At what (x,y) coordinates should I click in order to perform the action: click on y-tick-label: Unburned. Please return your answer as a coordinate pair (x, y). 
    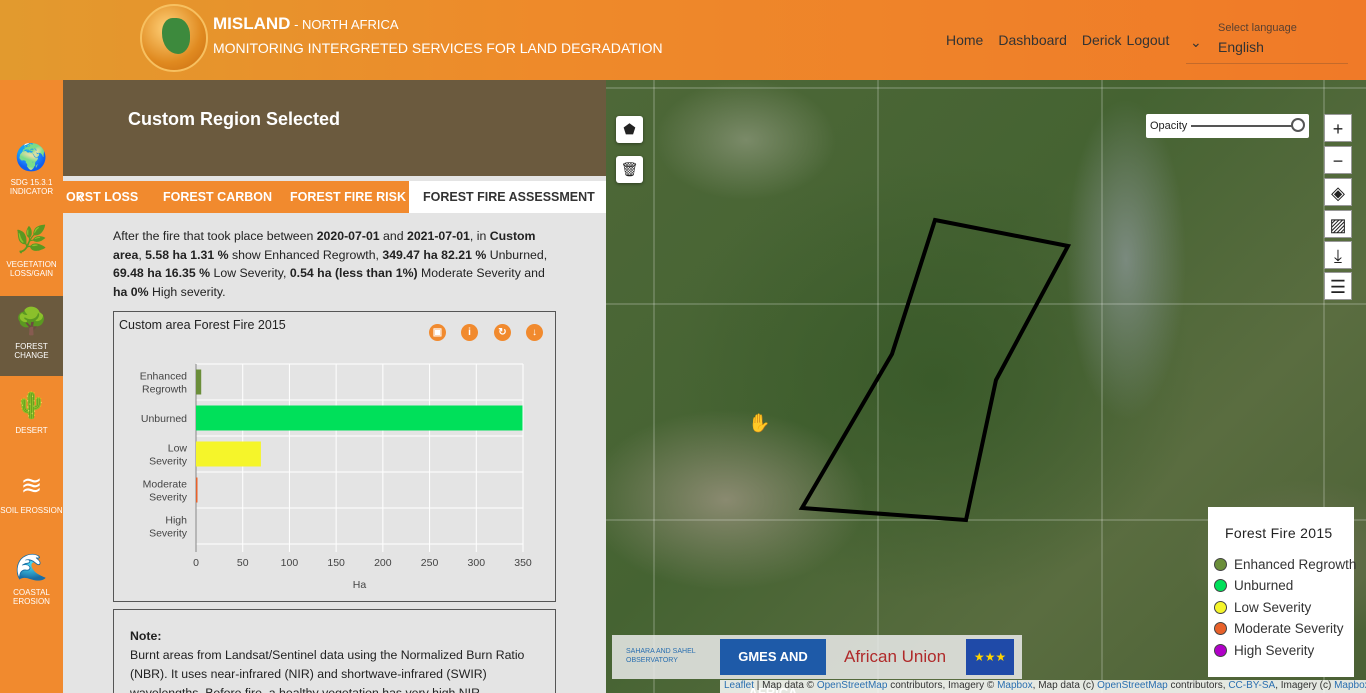
    Looking at the image, I should click on (164, 419).